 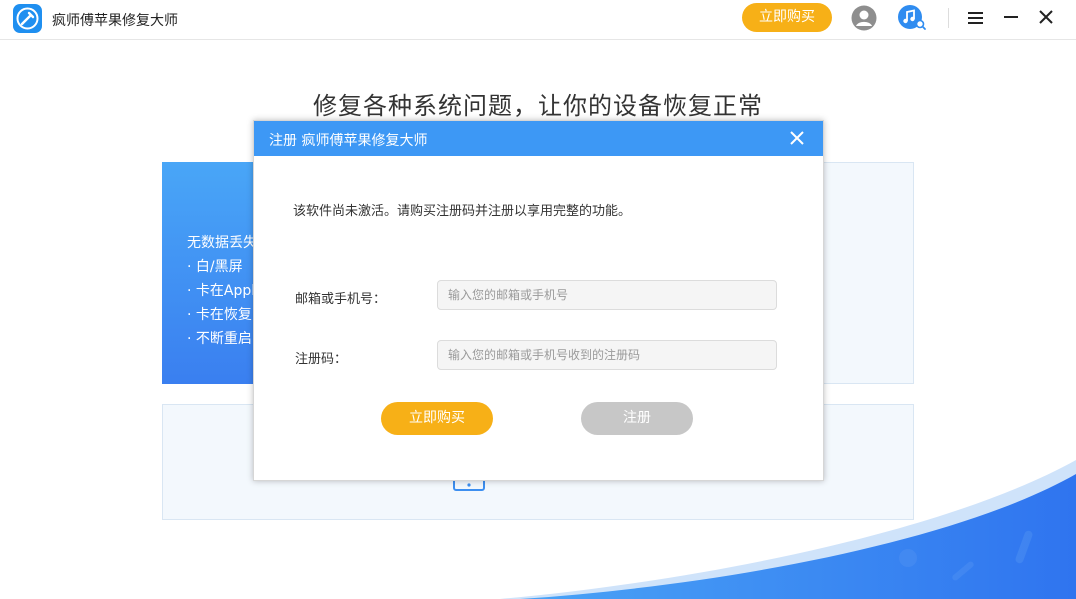 What do you see at coordinates (607, 355) in the screenshot?
I see `registration-code-field` at bounding box center [607, 355].